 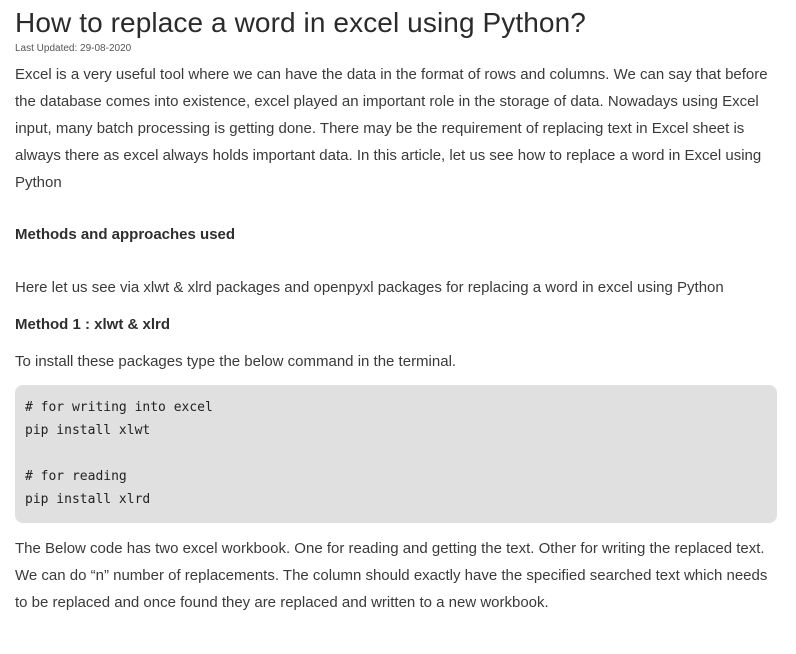 I want to click on code-line: pip install xlrd, so click(x=88, y=499).